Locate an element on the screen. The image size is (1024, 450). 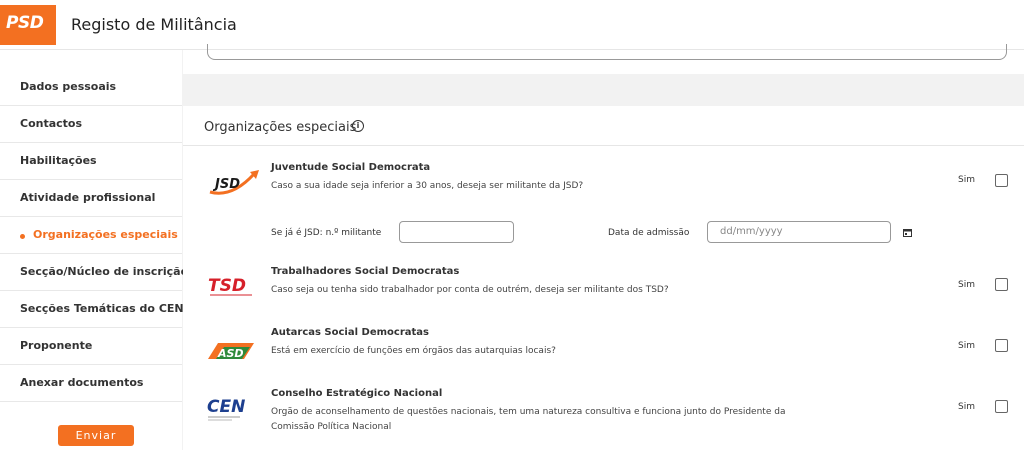
previous-section-card is located at coordinates (603, 59).